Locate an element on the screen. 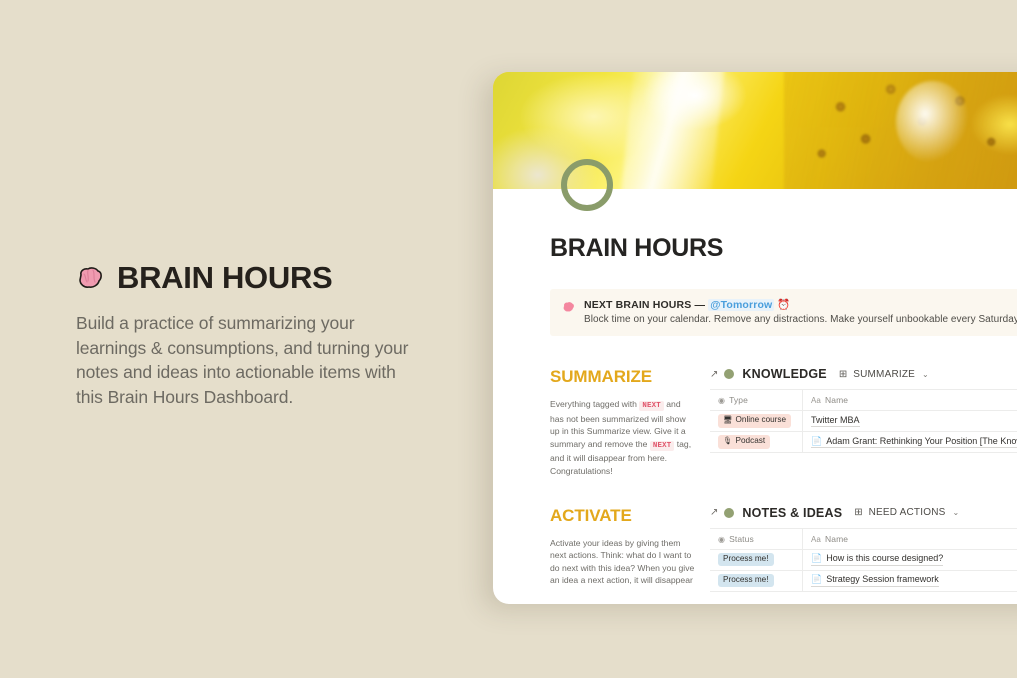  notion-page-title: BRAIN HOURS is located at coordinates (637, 248).